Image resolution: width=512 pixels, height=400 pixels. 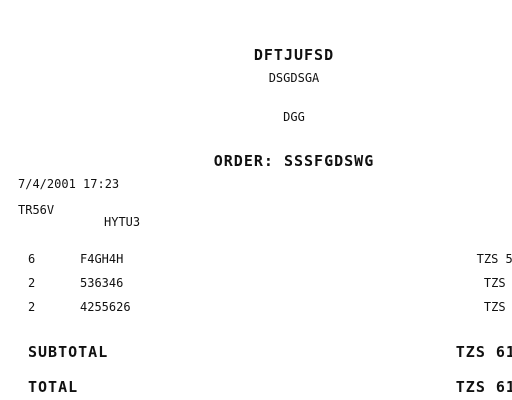 What do you see at coordinates (483, 352) in the screenshot?
I see `subtotal-amount: TZS 615` at bounding box center [483, 352].